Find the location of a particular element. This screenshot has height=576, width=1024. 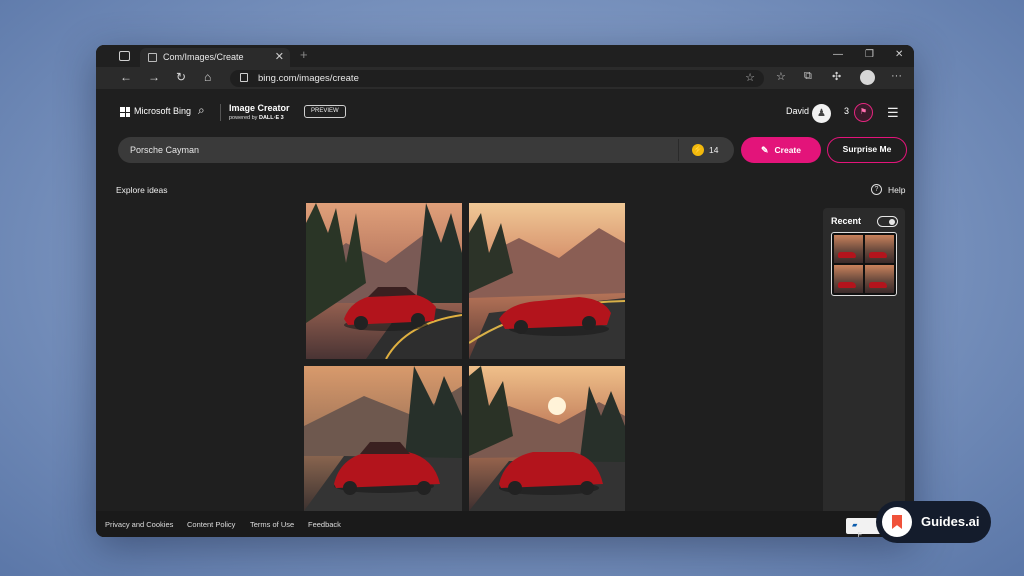

search-icon: ⌕ is located at coordinates (201, 110).